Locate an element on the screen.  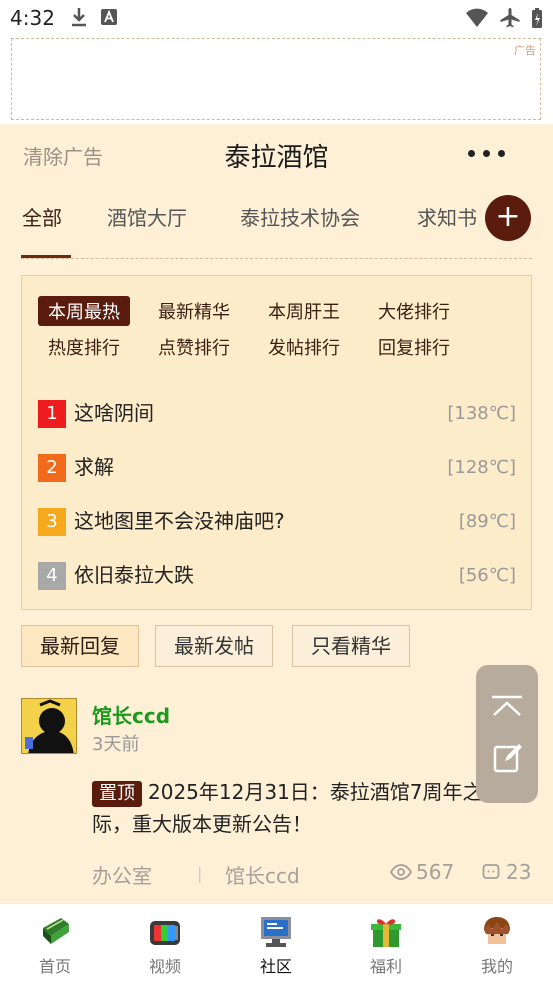
tab-all: 全部 is located at coordinates (42, 216).